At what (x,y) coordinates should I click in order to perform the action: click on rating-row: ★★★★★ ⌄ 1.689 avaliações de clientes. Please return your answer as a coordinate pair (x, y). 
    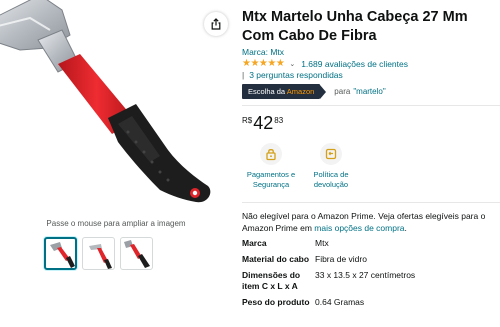
    Looking at the image, I should click on (325, 63).